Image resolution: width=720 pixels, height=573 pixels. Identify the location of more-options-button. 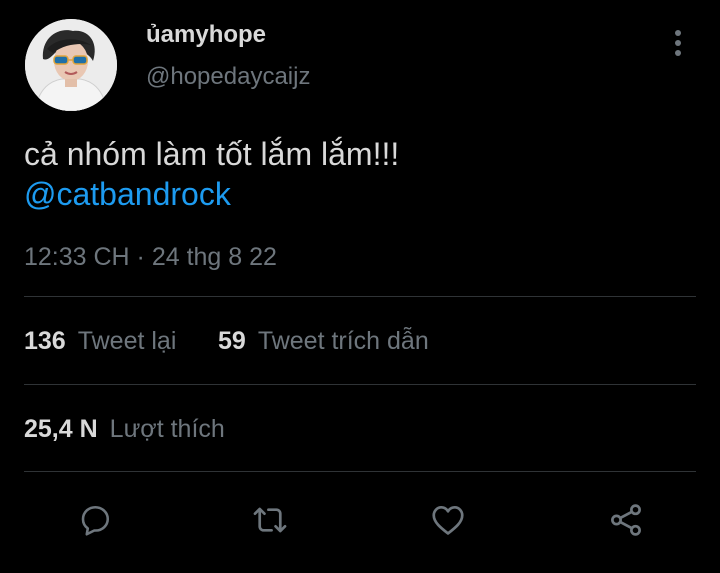
(678, 43).